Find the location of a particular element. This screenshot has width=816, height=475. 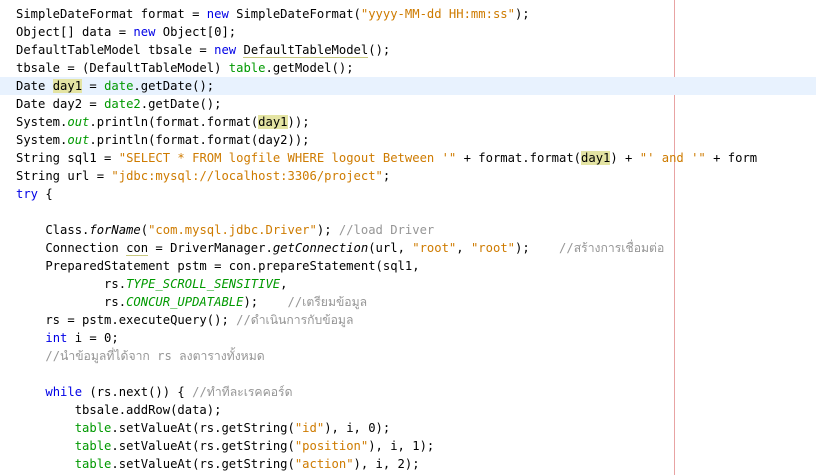

code-token: String url = is located at coordinates (64, 176).